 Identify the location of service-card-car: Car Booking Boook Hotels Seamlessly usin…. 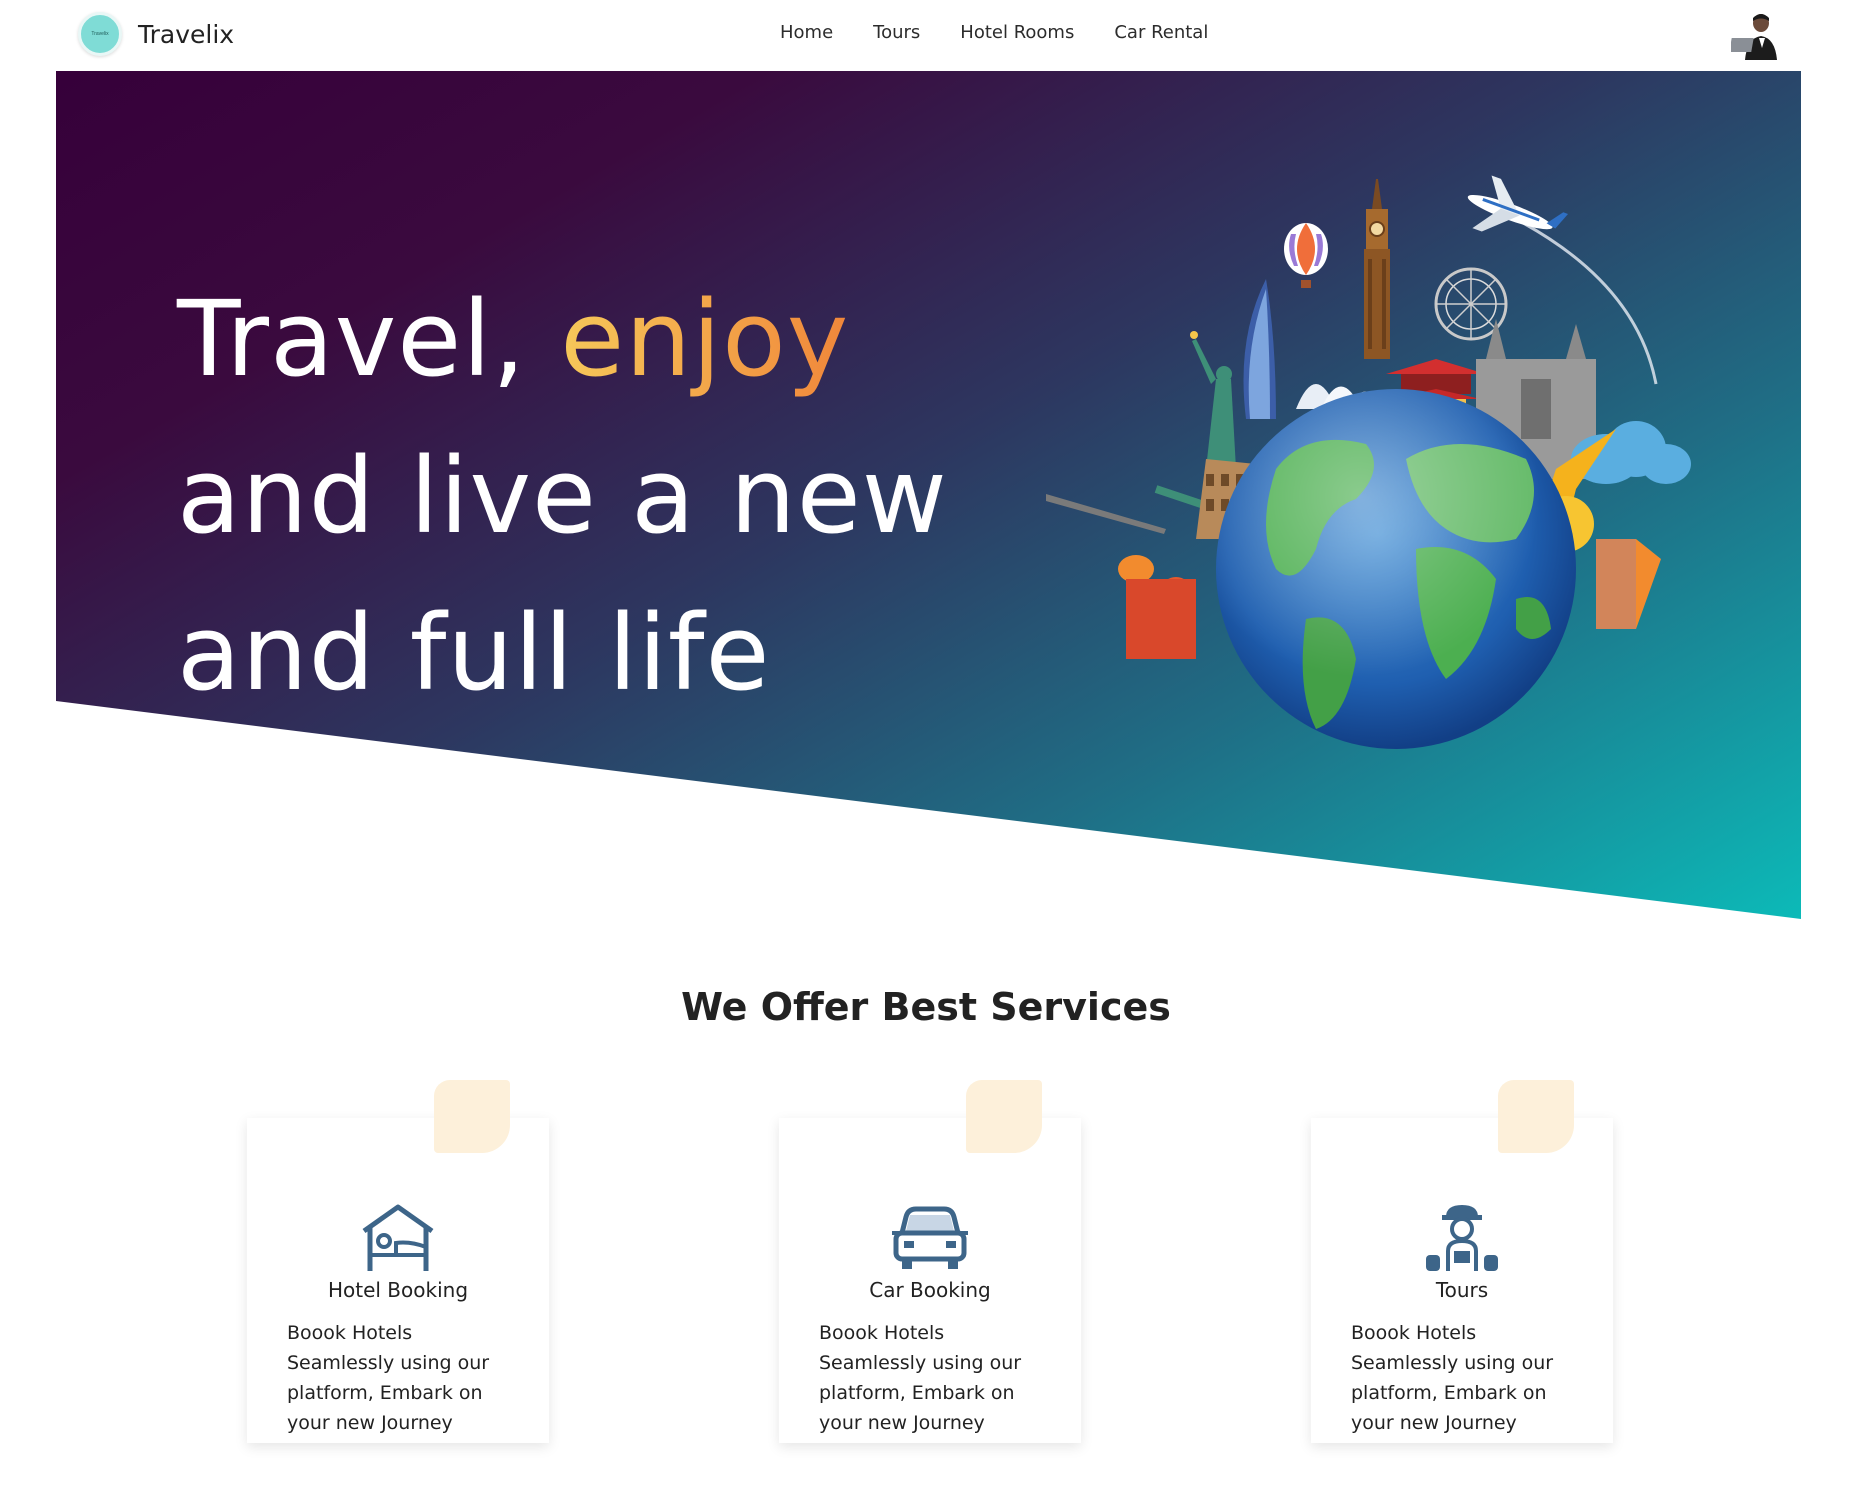
(930, 1261).